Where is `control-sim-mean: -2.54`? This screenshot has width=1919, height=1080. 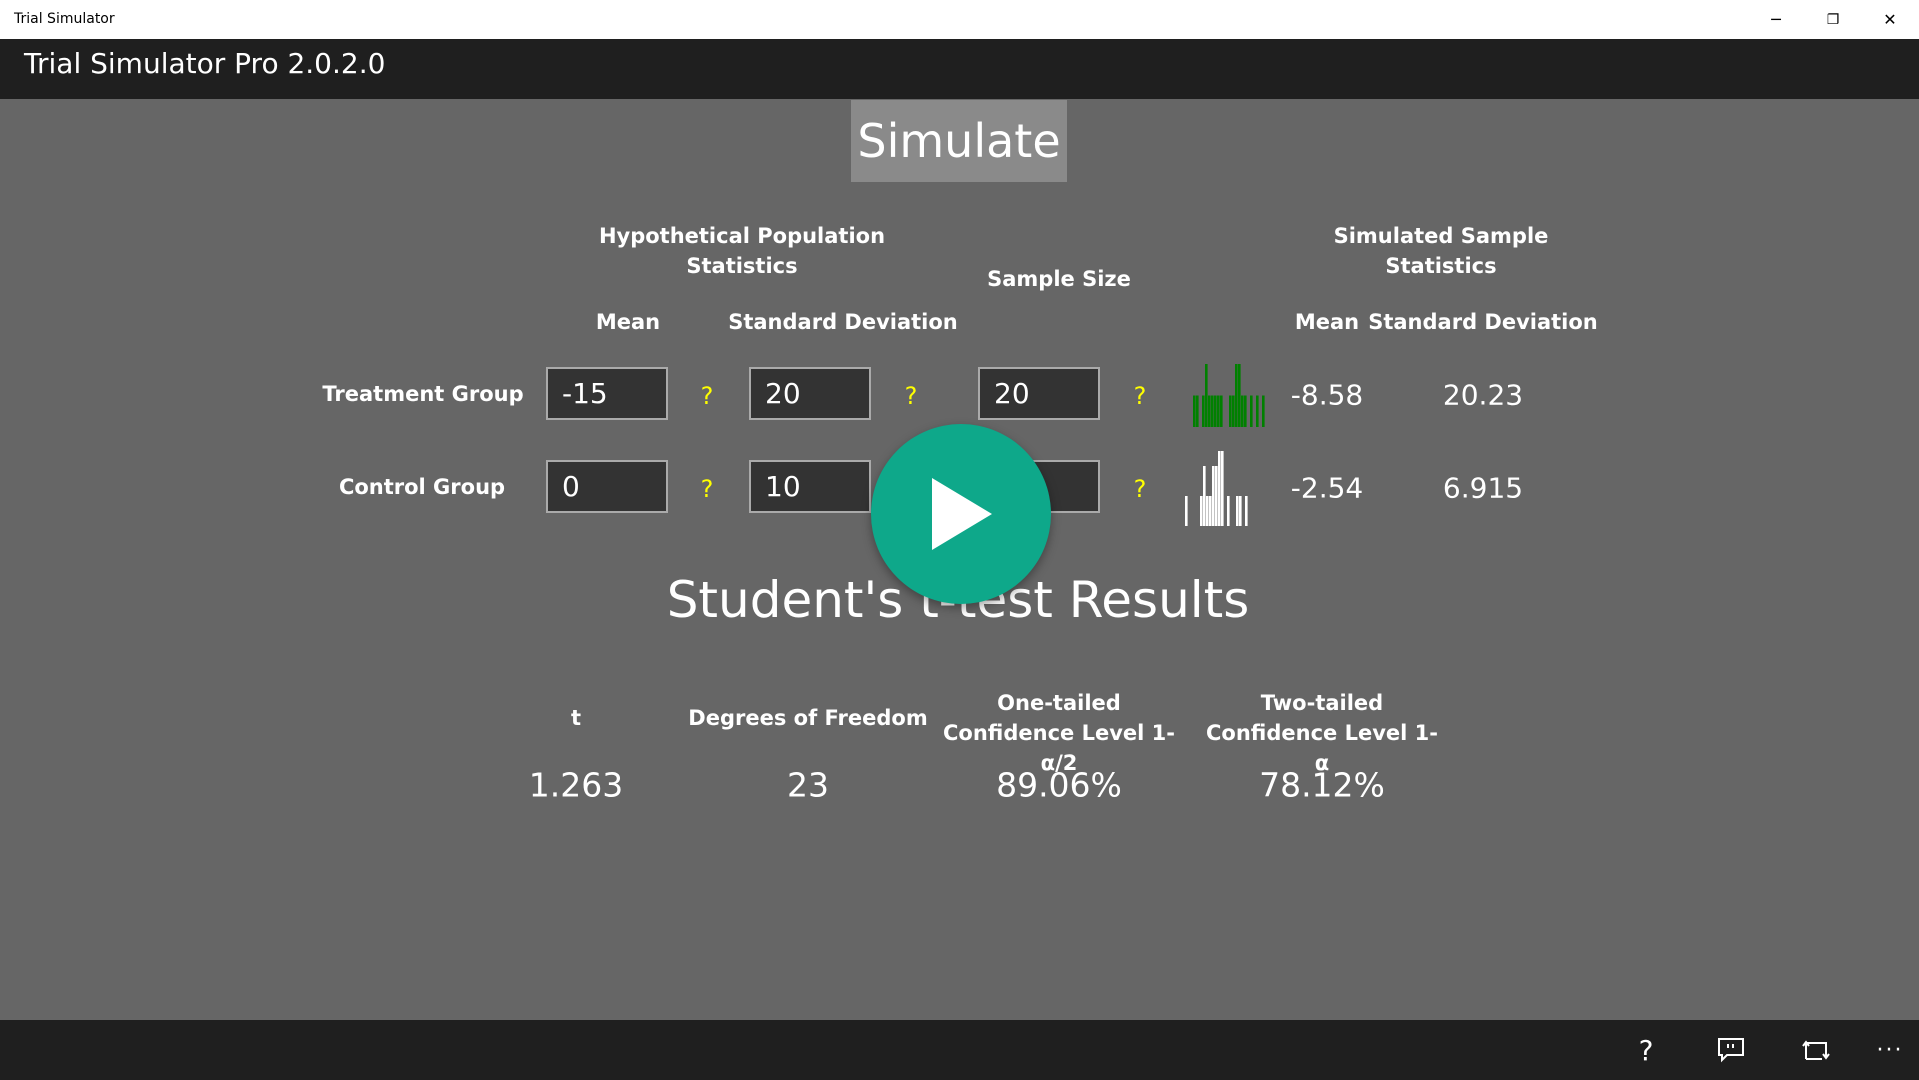 control-sim-mean: -2.54 is located at coordinates (1327, 488).